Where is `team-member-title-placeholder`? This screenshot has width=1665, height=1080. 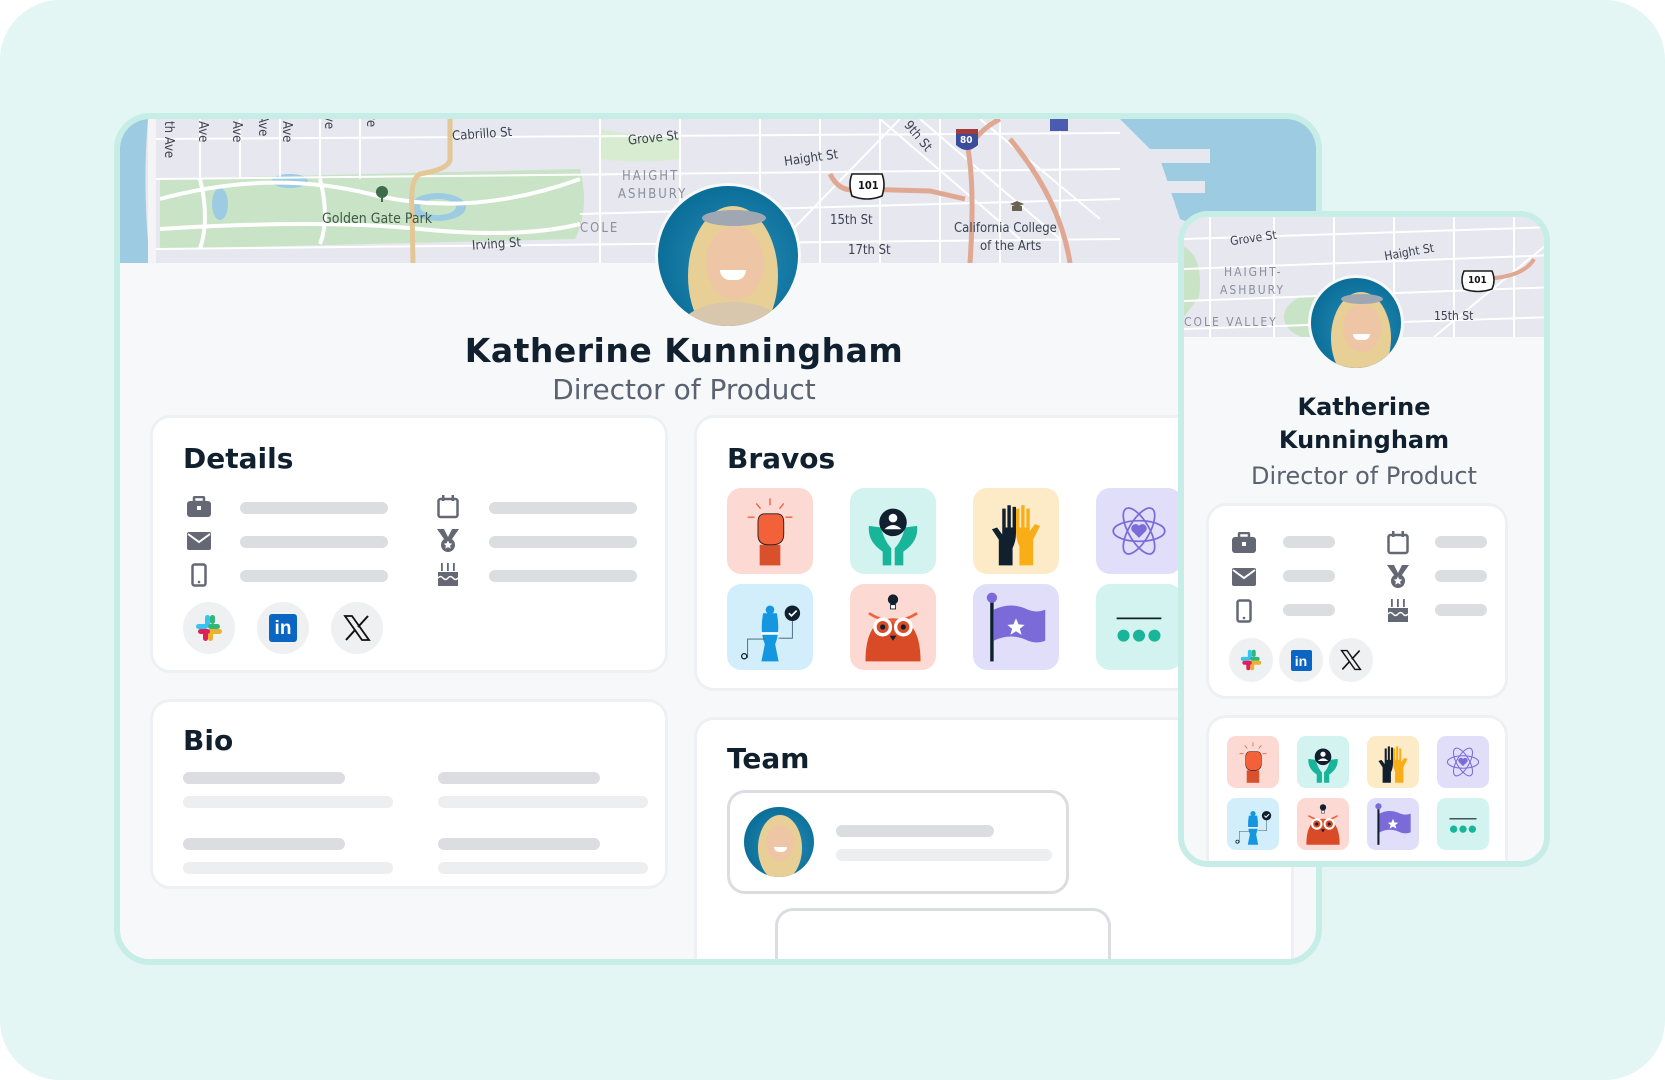 team-member-title-placeholder is located at coordinates (944, 855).